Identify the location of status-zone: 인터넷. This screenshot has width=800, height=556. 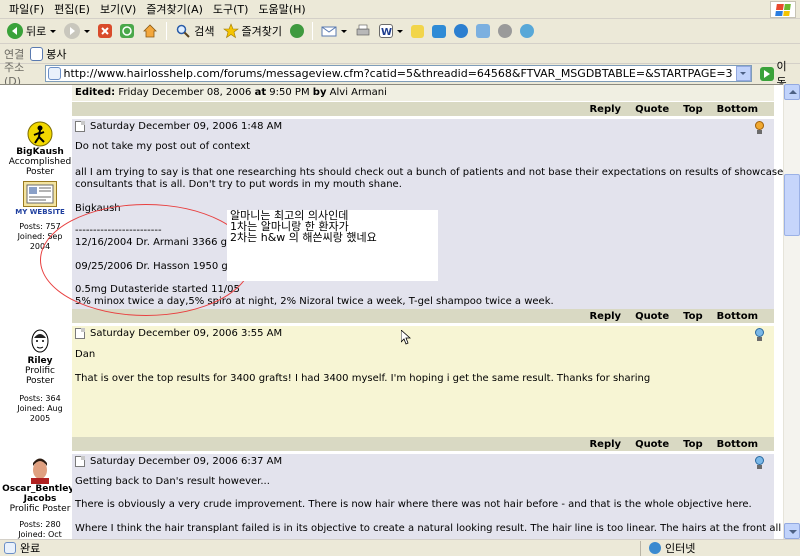
(667, 548).